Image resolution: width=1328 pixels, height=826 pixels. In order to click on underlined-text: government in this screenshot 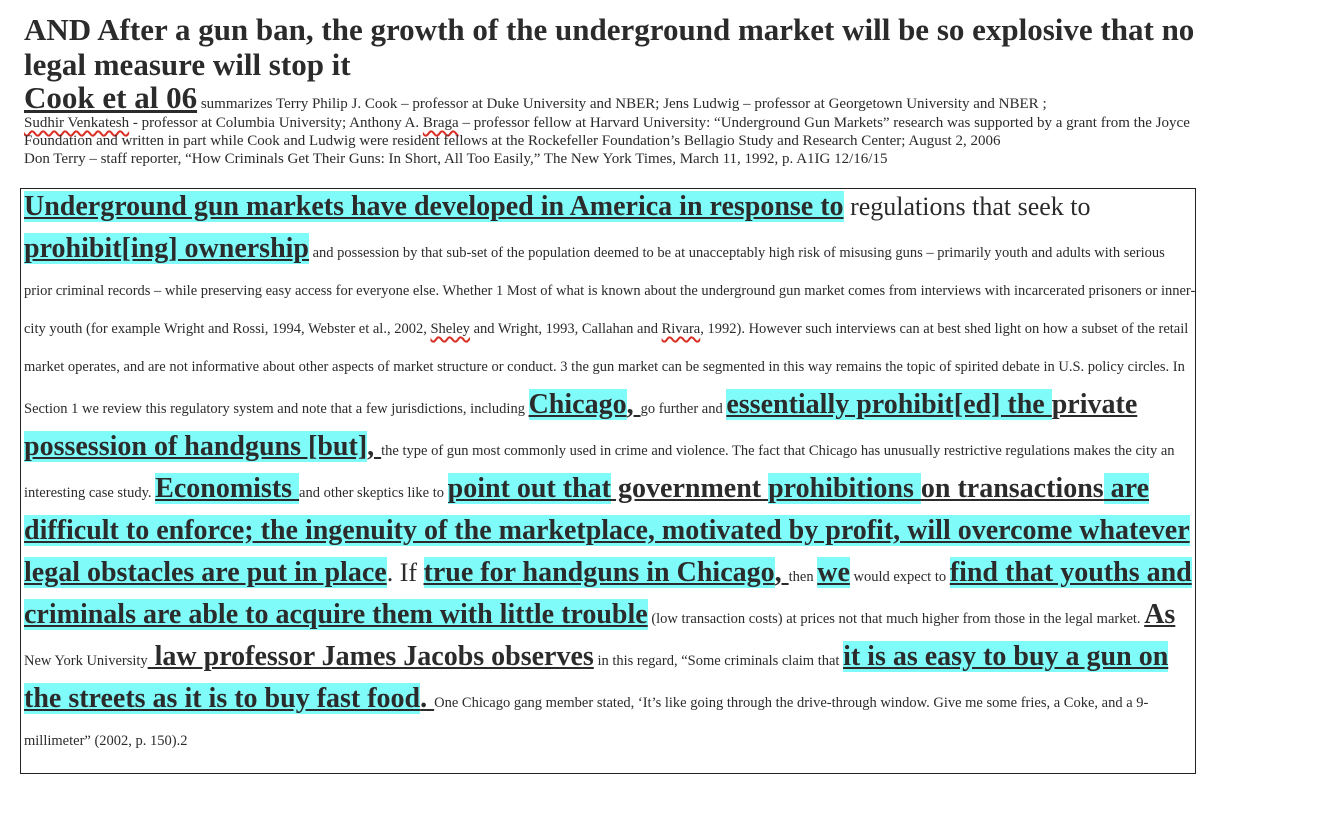, I will do `click(690, 488)`.